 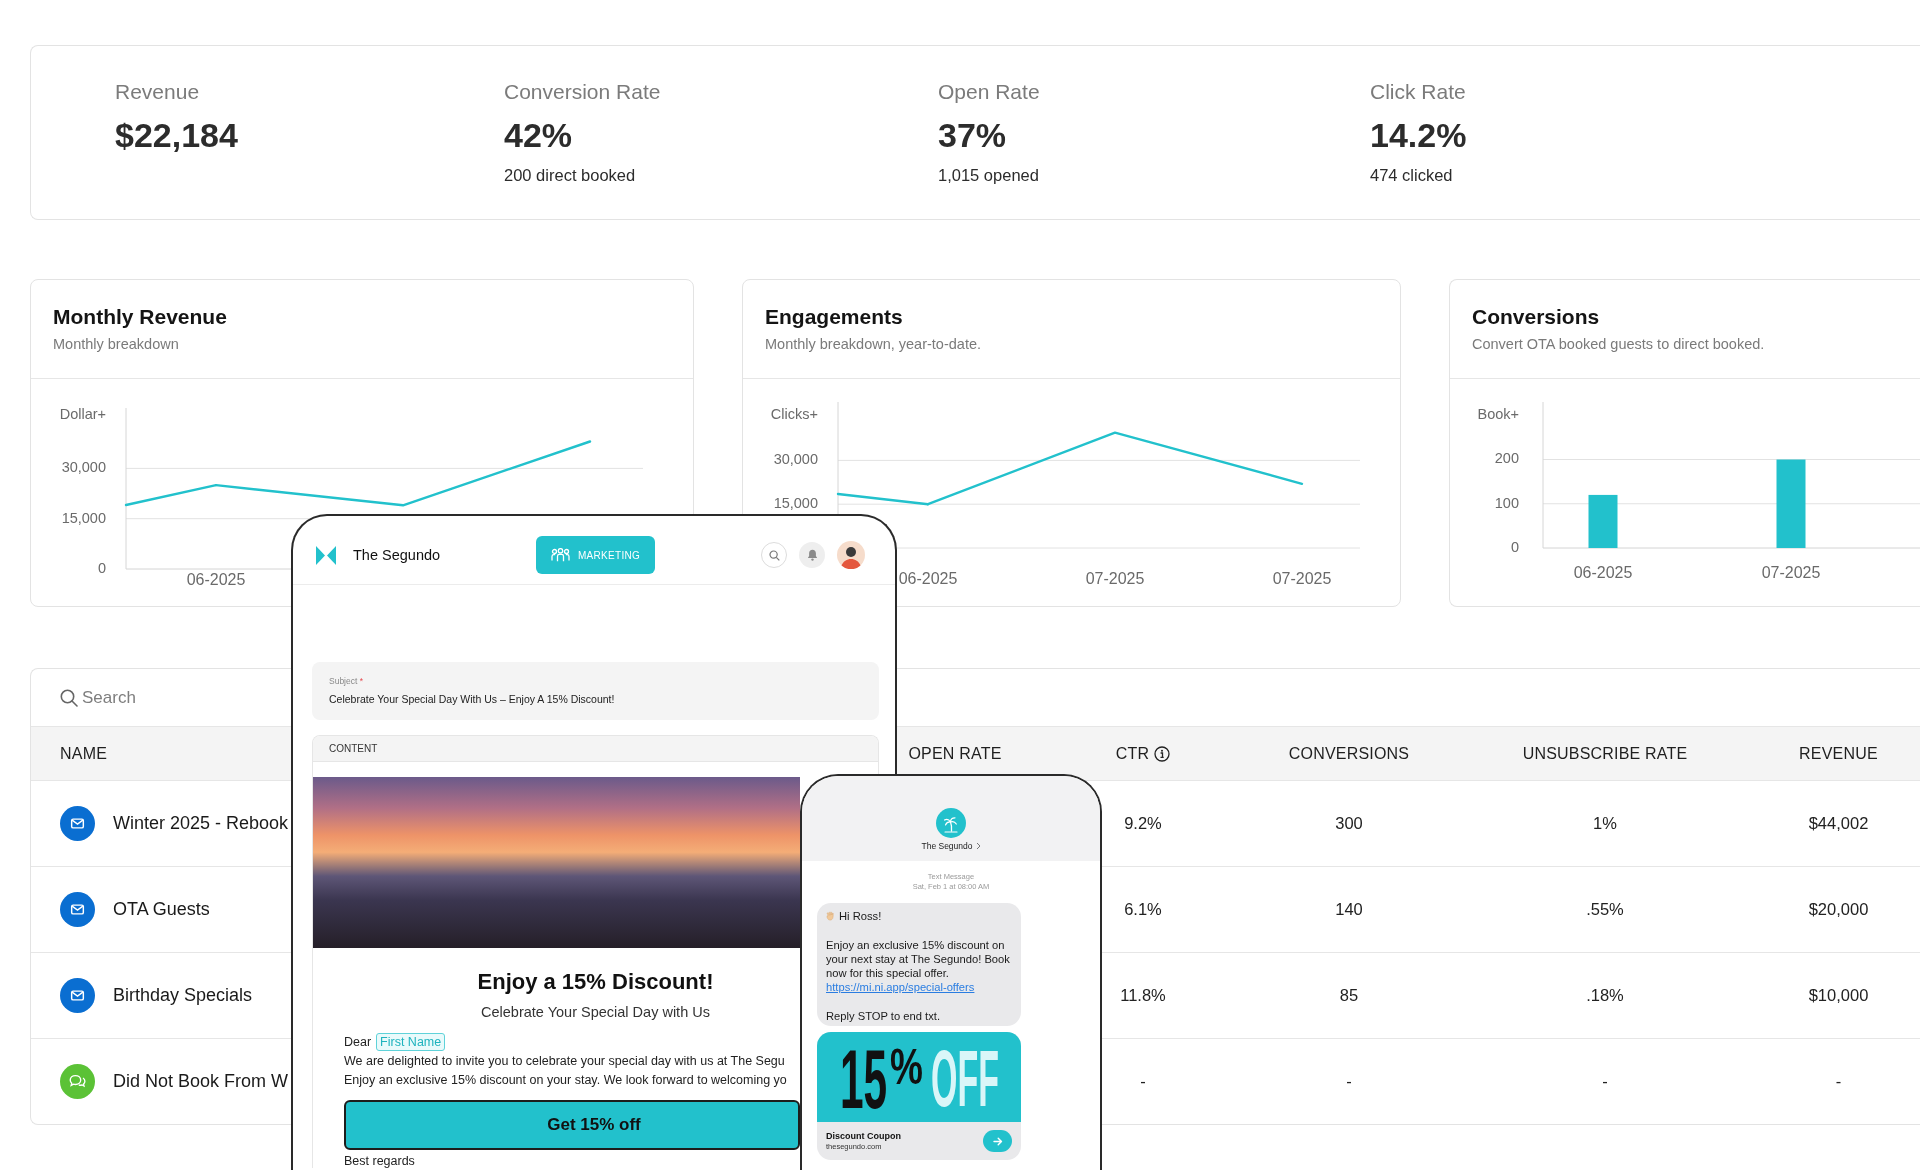 What do you see at coordinates (1349, 909) in the screenshot?
I see `table-cell: 140` at bounding box center [1349, 909].